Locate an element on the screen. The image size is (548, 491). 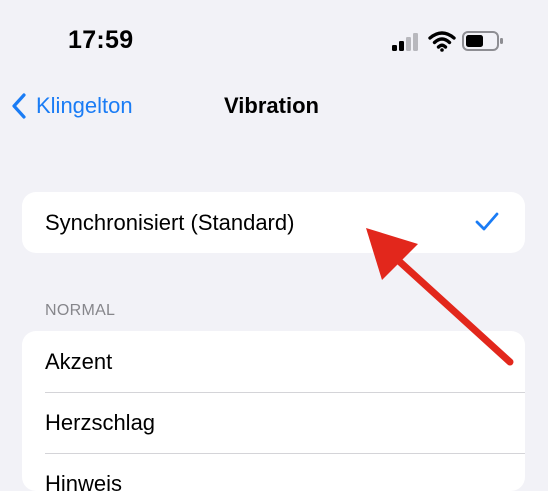
back-button: Klingelton is located at coordinates (71, 106).